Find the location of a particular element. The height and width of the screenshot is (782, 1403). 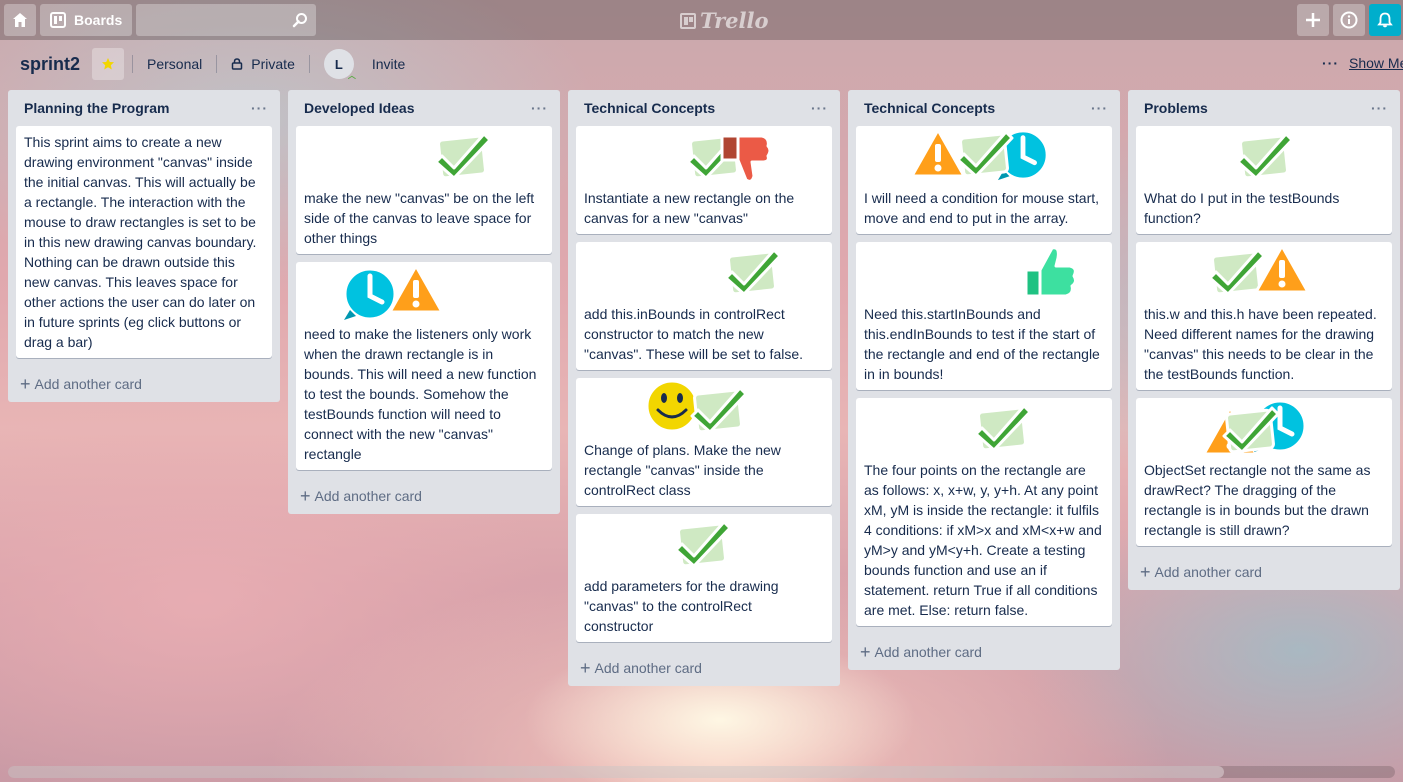

list-header: Planning the Program ··· is located at coordinates (144, 108).